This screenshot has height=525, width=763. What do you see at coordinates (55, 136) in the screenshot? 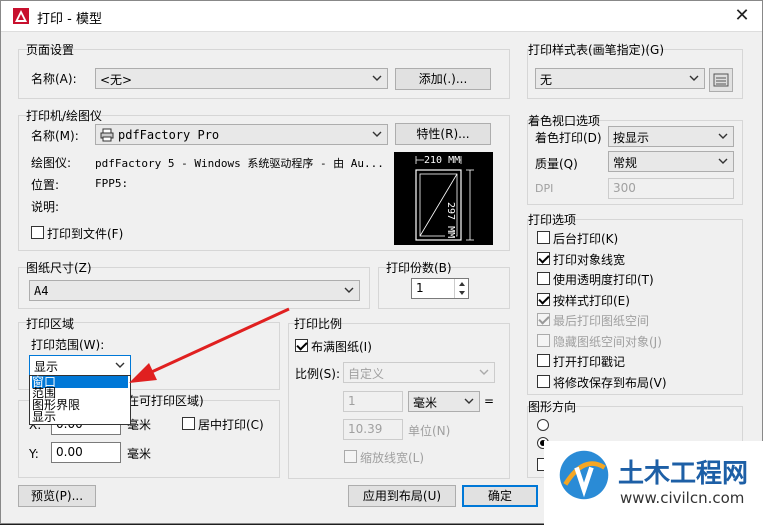
I see `printer-name-label: 名称(M):` at bounding box center [55, 136].